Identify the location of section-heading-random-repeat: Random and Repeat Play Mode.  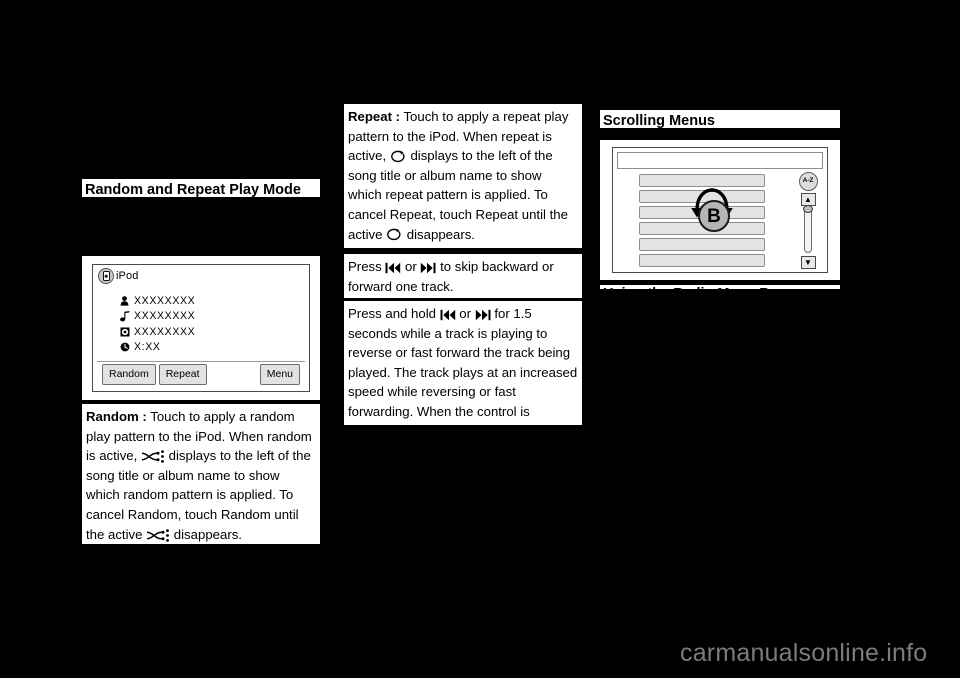
(201, 188).